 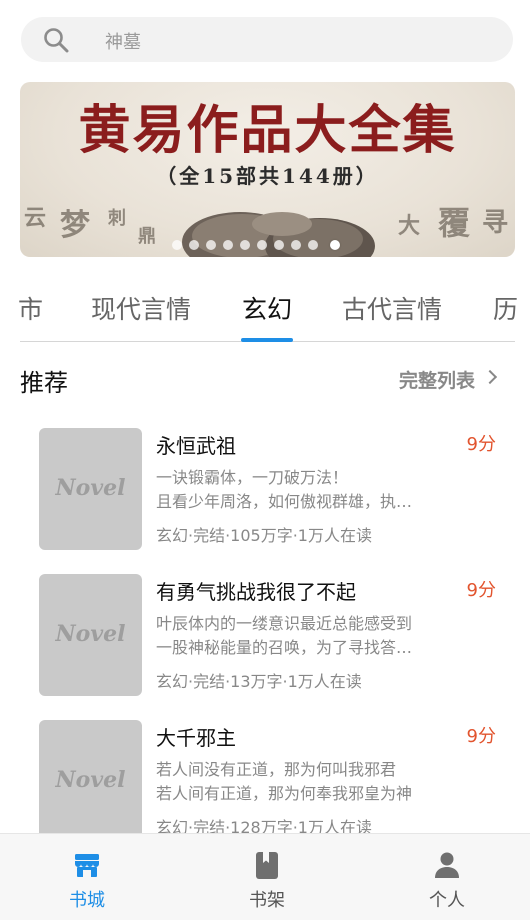 I want to click on nav-profile: 个人, so click(x=447, y=877).